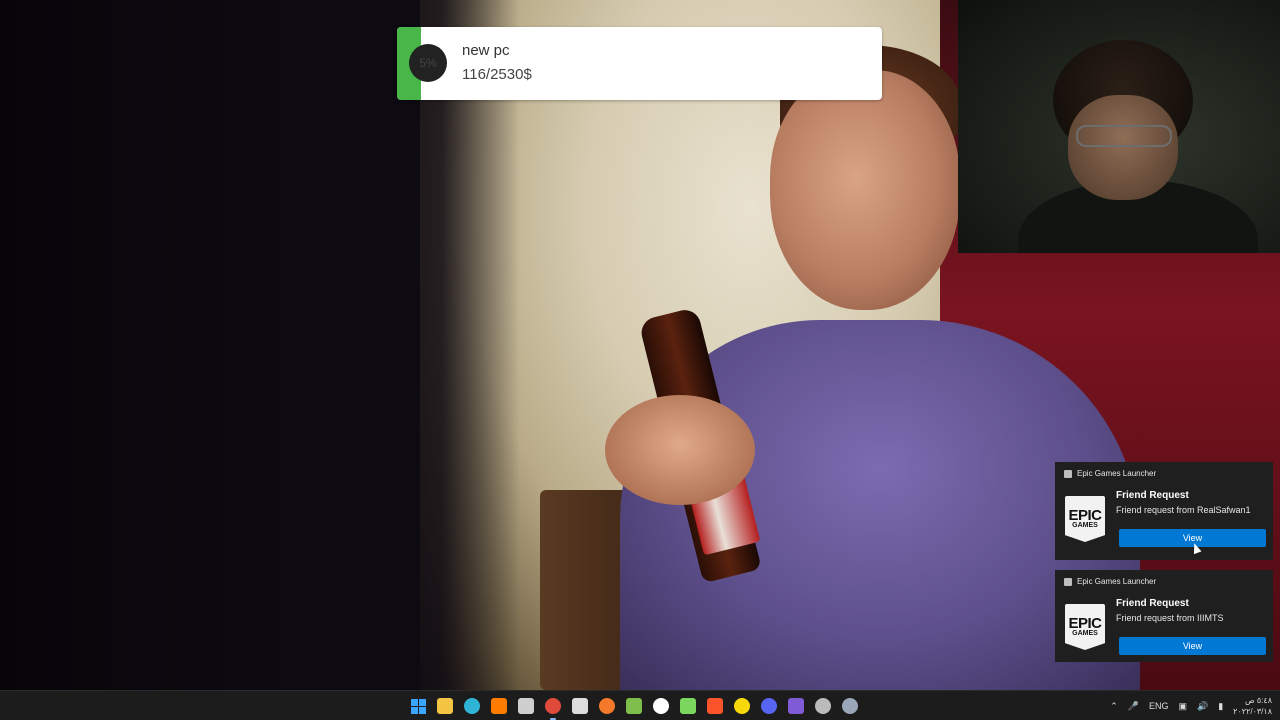  I want to click on file-explorer-icon, so click(445, 706).